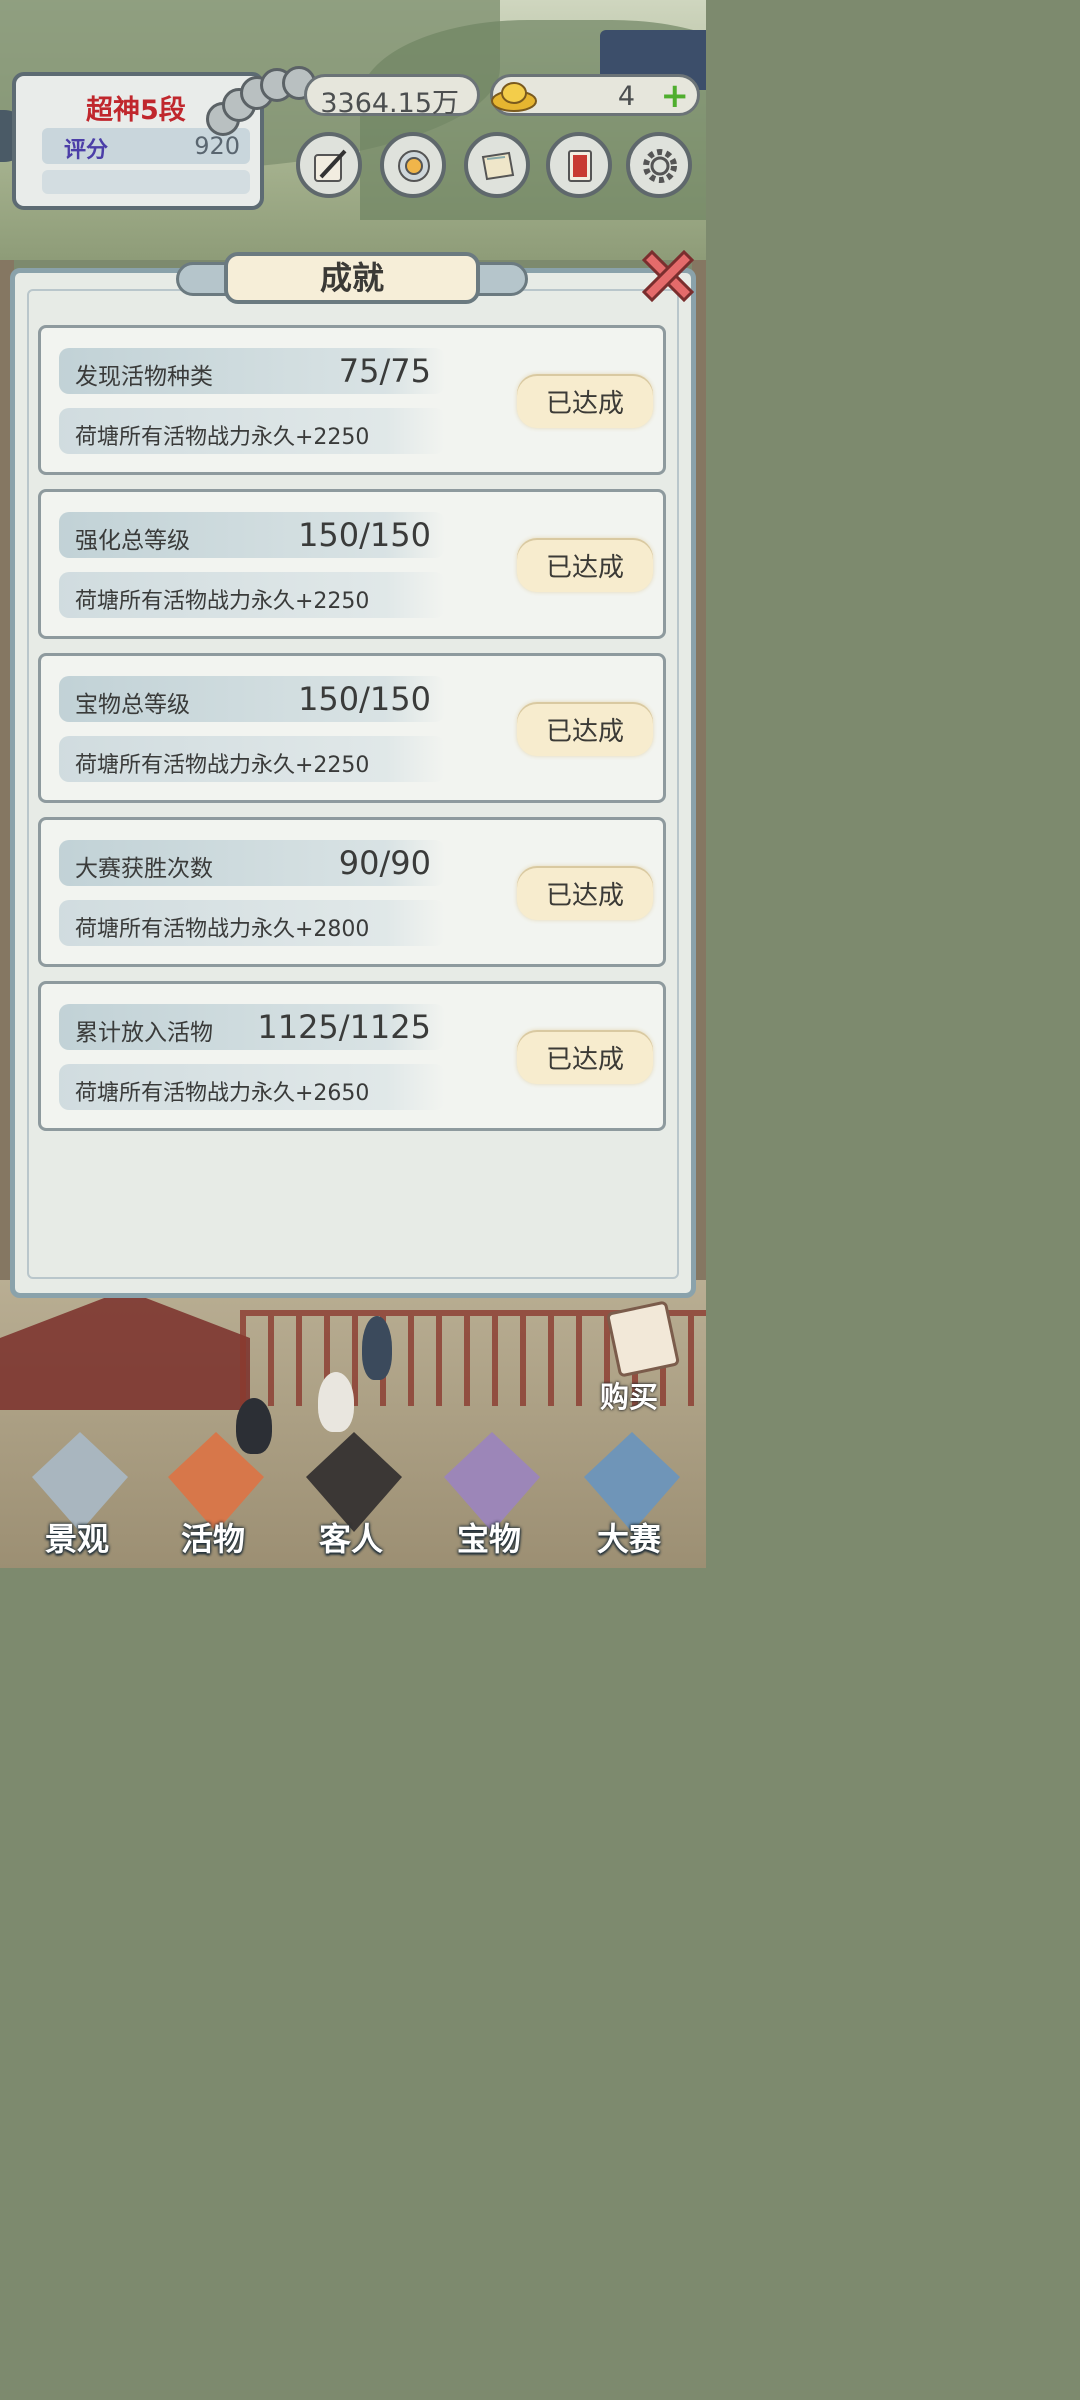 This screenshot has width=1080, height=2400. Describe the element at coordinates (76, 1539) in the screenshot. I see `nav-label: 景观` at that location.